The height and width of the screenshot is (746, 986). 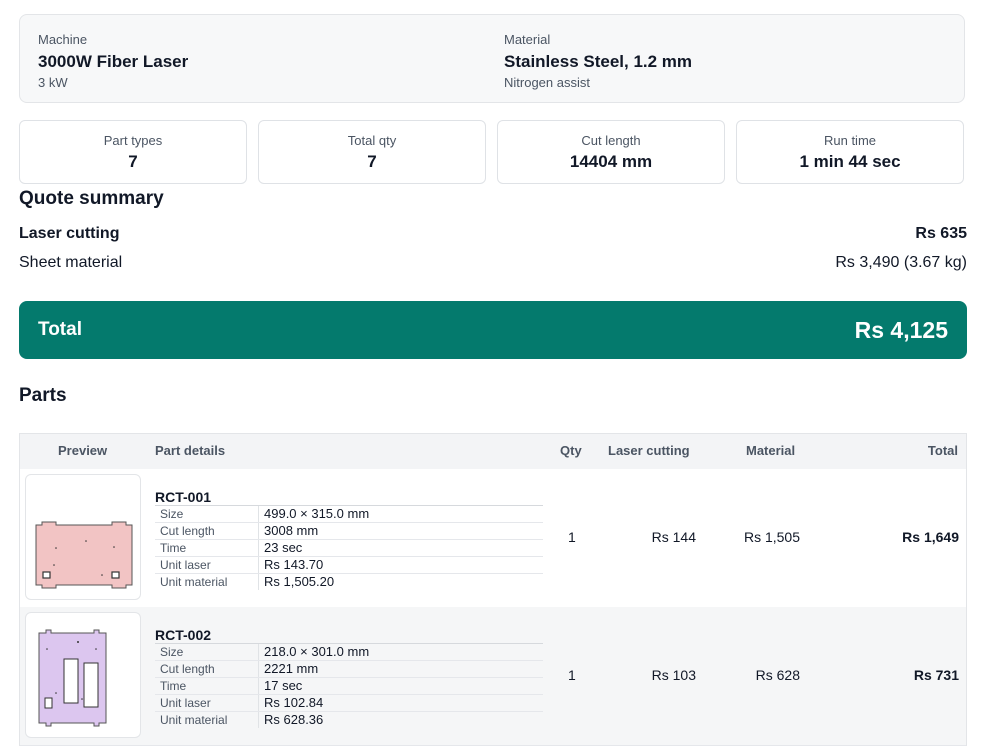 I want to click on total-value: Rs 4,125, so click(x=901, y=330).